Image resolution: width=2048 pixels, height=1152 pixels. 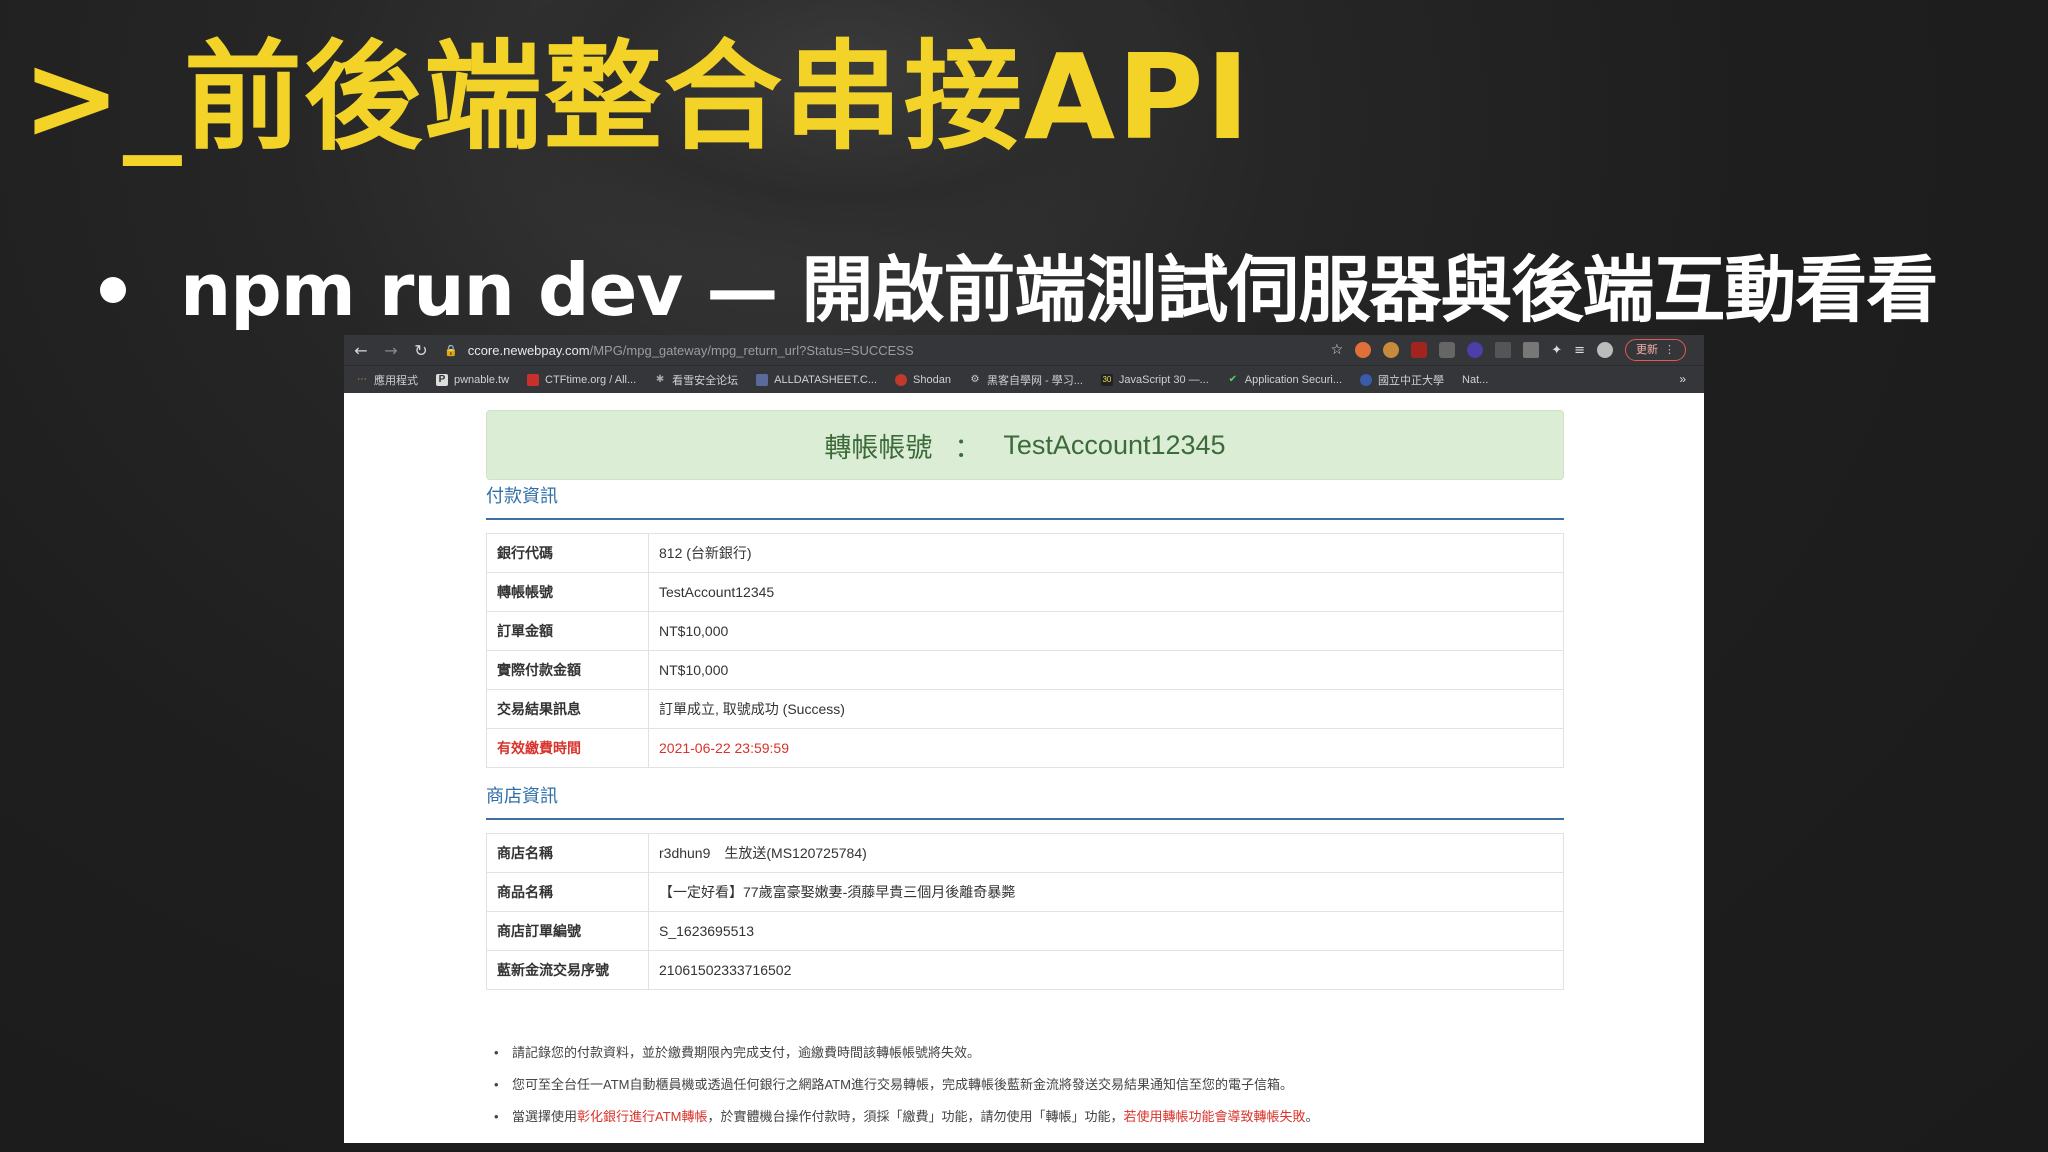 I want to click on lock-icon: 🔒, so click(x=451, y=350).